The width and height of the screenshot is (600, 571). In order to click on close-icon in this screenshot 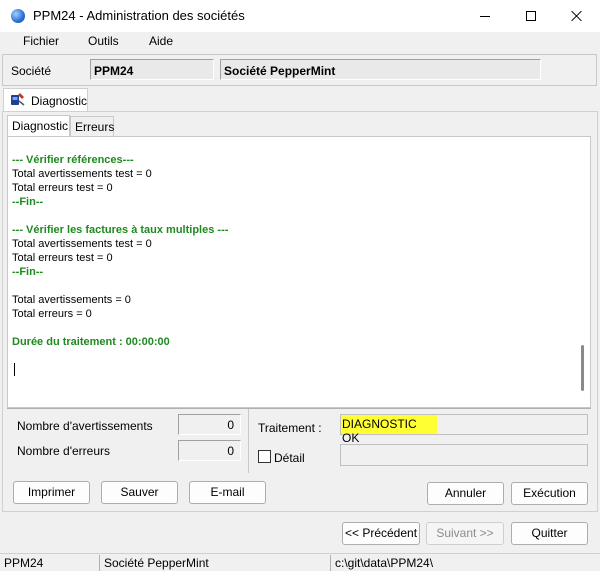, I will do `click(577, 16)`.